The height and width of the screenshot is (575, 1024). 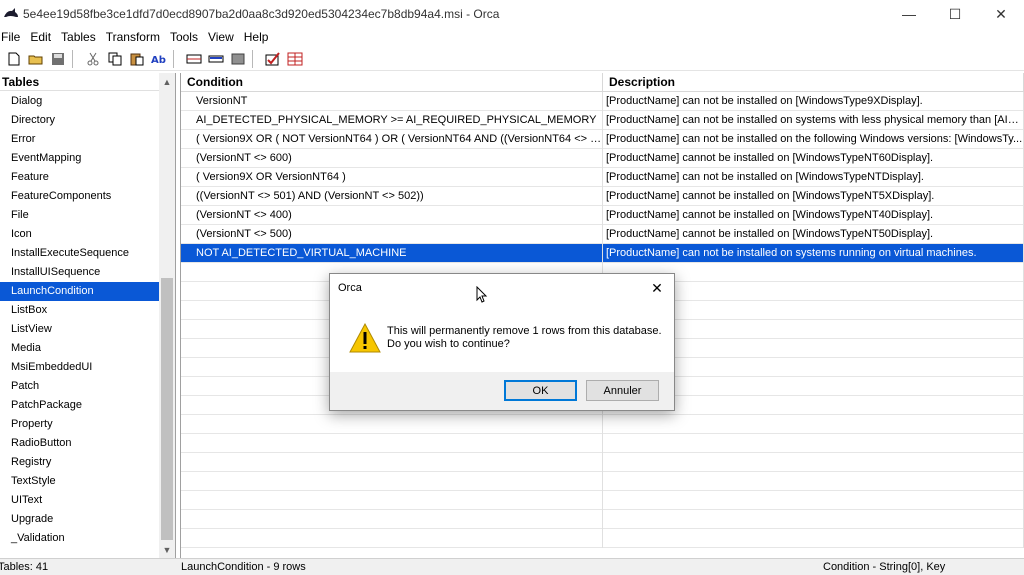 I want to click on table-list-item: Icon, so click(x=80, y=234).